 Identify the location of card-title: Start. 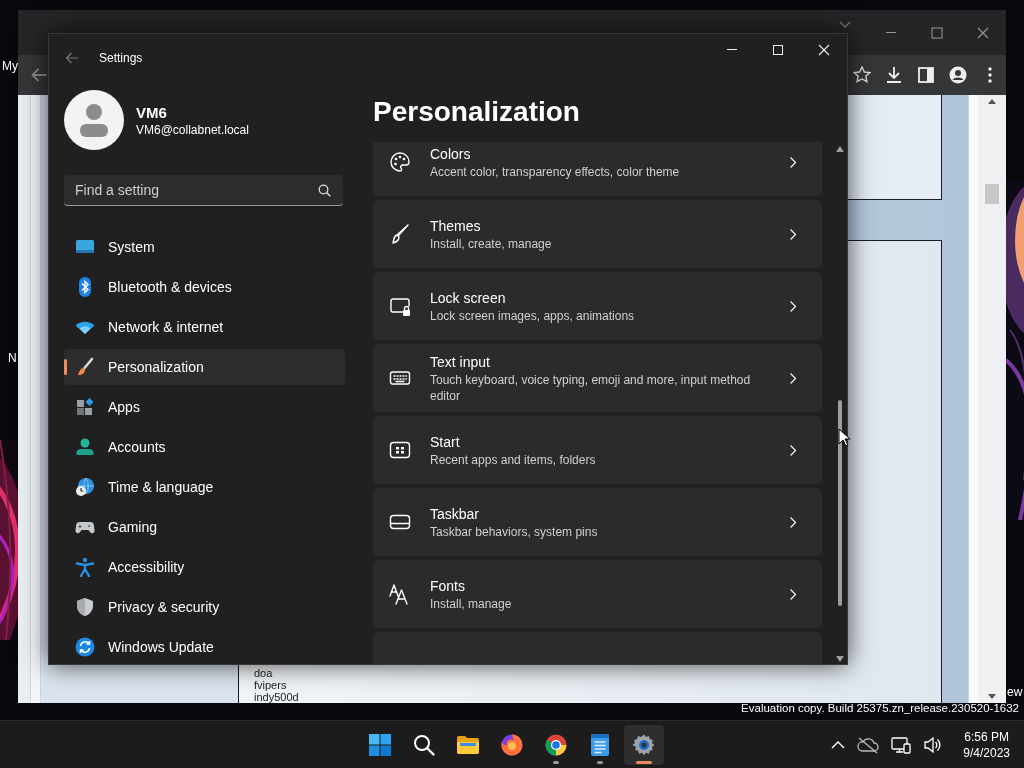
(445, 442).